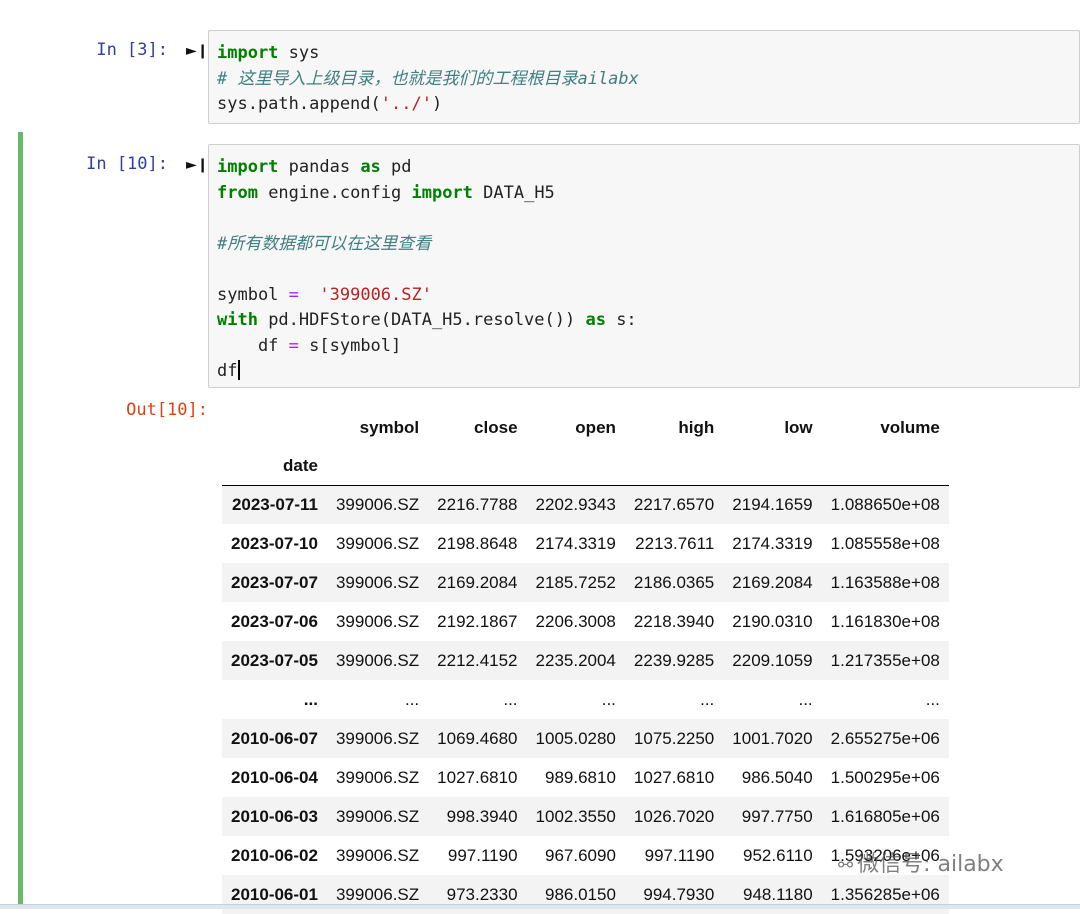 This screenshot has width=1080, height=914. Describe the element at coordinates (575, 582) in the screenshot. I see `table-cell: 2185.7252` at that location.